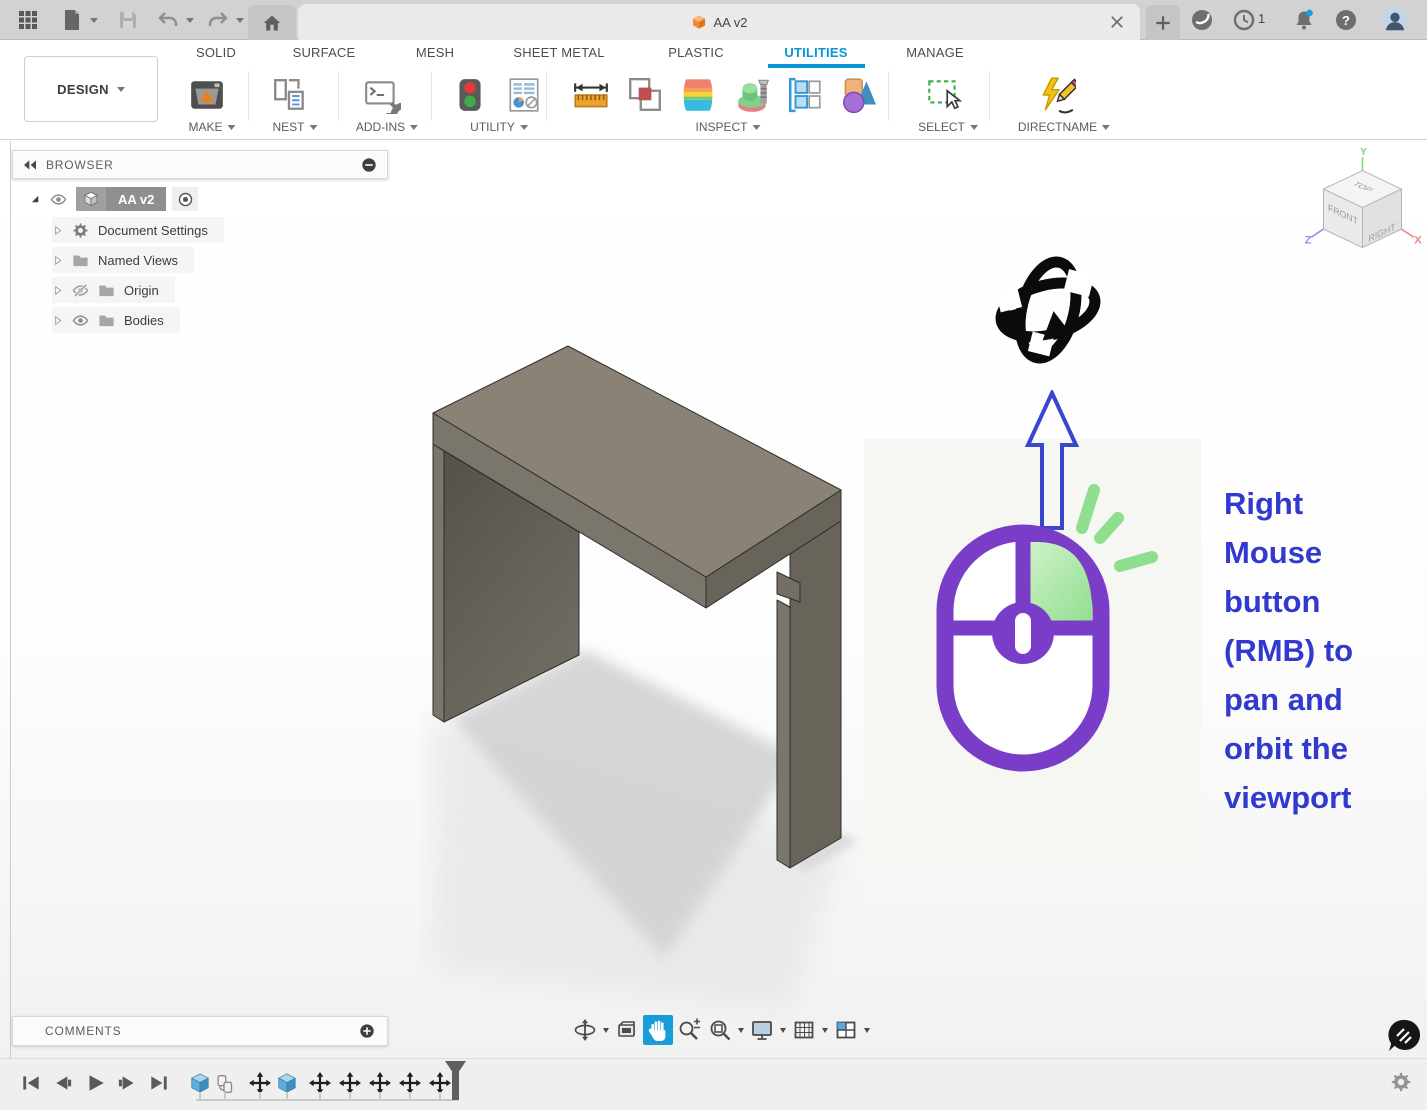 Image resolution: width=1427 pixels, height=1110 pixels. I want to click on tab-sheet-metal: SHEET METAL, so click(558, 52).